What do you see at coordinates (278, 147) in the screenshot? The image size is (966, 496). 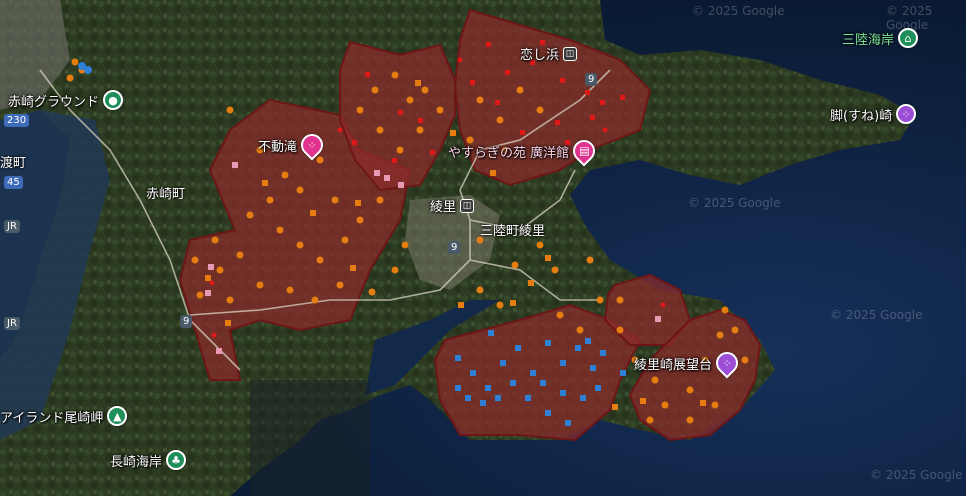 I see `poi-label: 不動滝` at bounding box center [278, 147].